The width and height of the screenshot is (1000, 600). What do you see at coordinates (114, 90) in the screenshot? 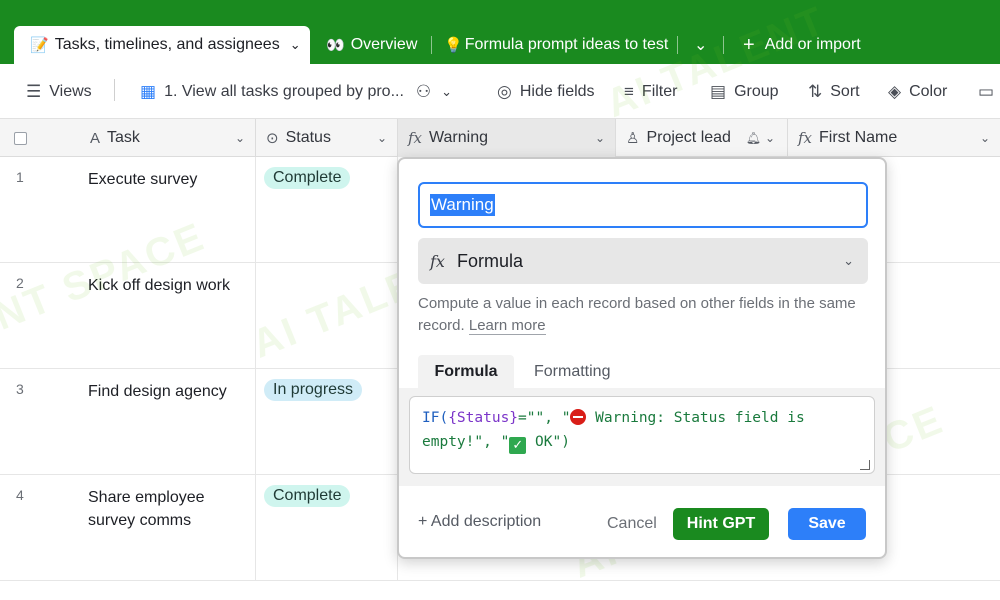
I see `toolbar-divider` at bounding box center [114, 90].